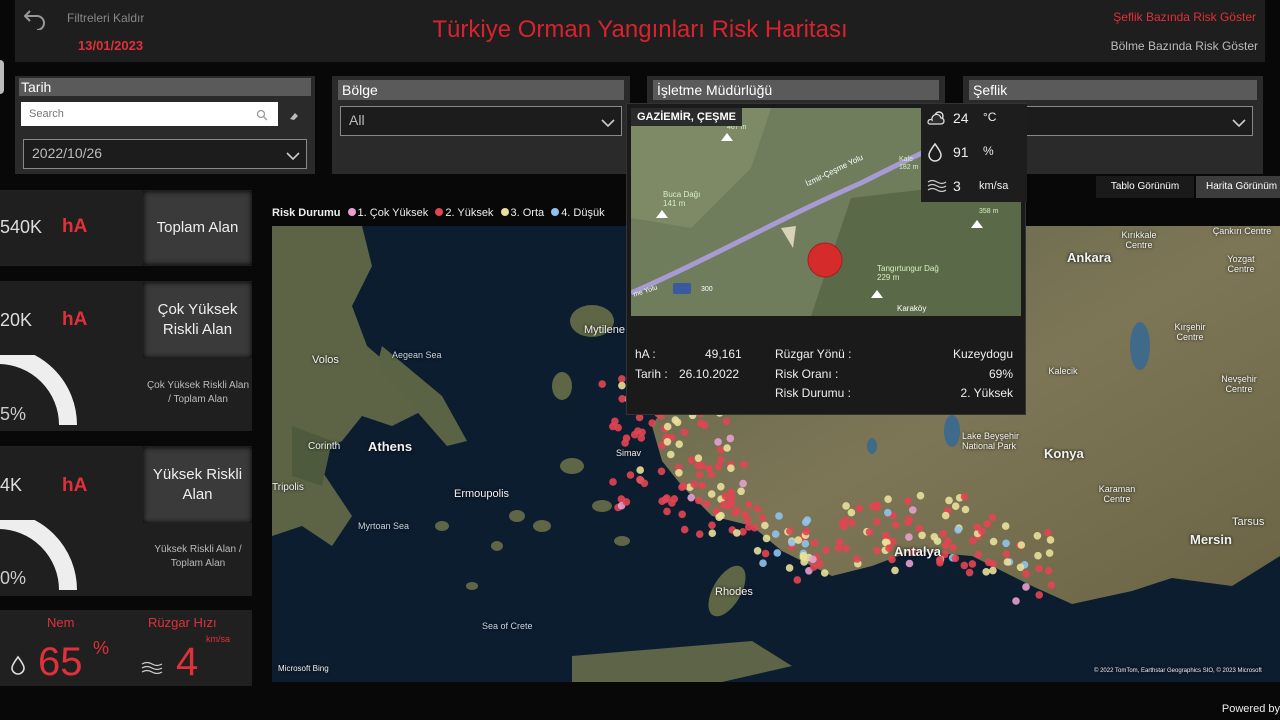  Describe the element at coordinates (2, 77) in the screenshot. I see `side-panel-handle` at that location.